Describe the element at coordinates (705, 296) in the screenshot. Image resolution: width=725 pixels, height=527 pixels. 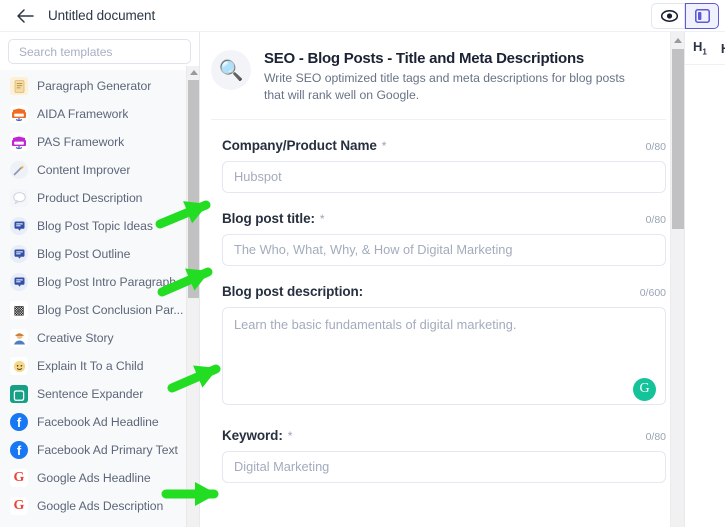
I see `editor-canvas` at that location.